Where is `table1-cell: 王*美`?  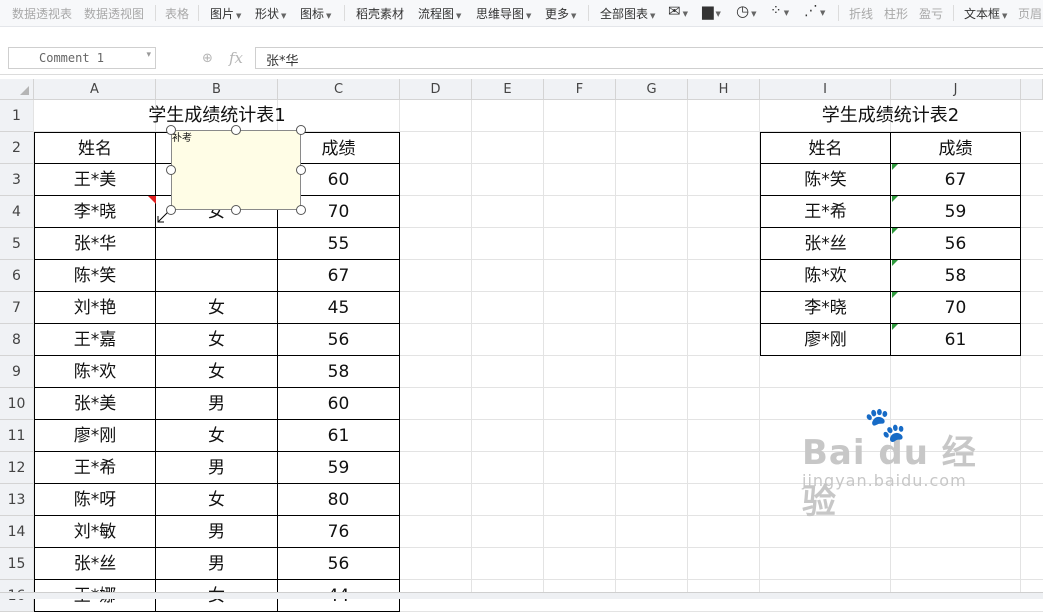
table1-cell: 王*美 is located at coordinates (95, 180).